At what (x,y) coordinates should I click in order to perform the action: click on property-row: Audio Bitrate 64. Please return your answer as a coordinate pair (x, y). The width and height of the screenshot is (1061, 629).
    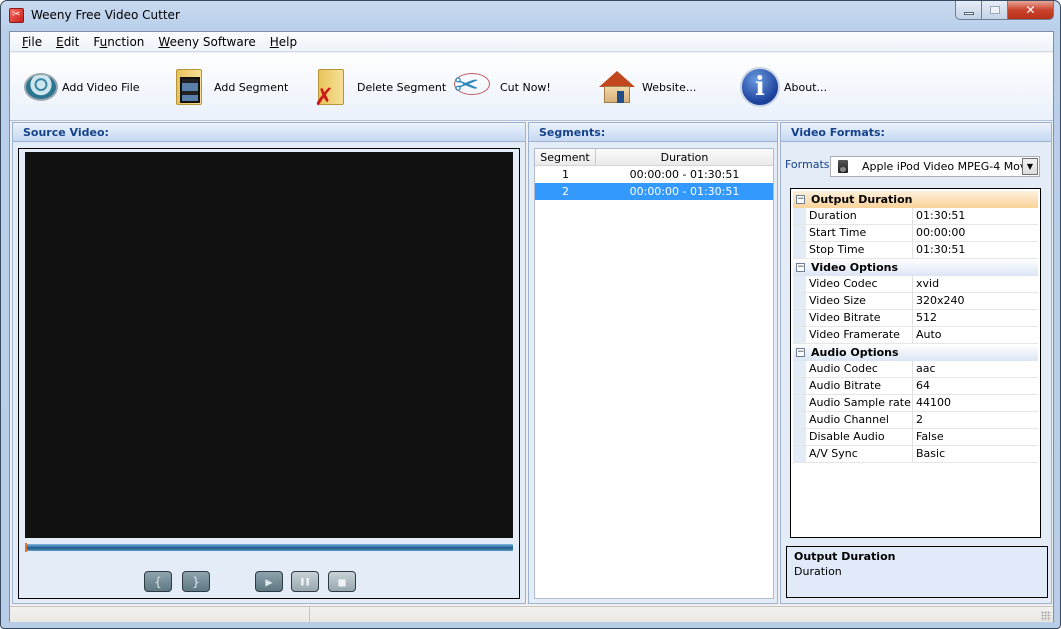
    Looking at the image, I should click on (915, 386).